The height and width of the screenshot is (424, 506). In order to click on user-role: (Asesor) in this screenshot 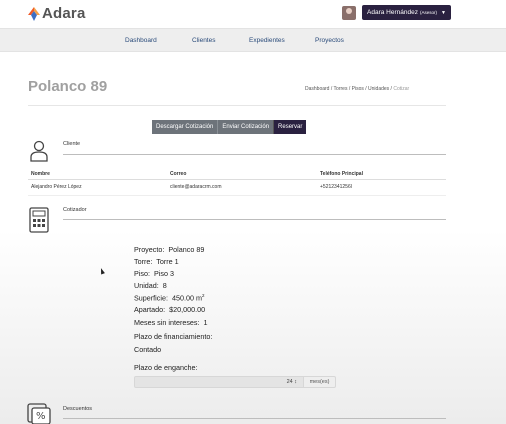, I will do `click(428, 12)`.